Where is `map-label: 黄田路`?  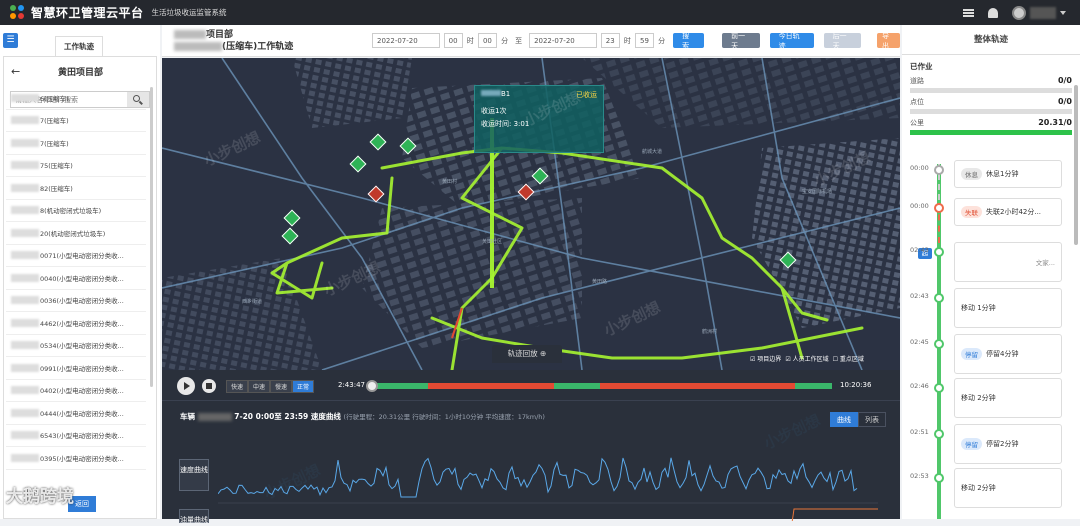 map-label: 黄田路 is located at coordinates (600, 282).